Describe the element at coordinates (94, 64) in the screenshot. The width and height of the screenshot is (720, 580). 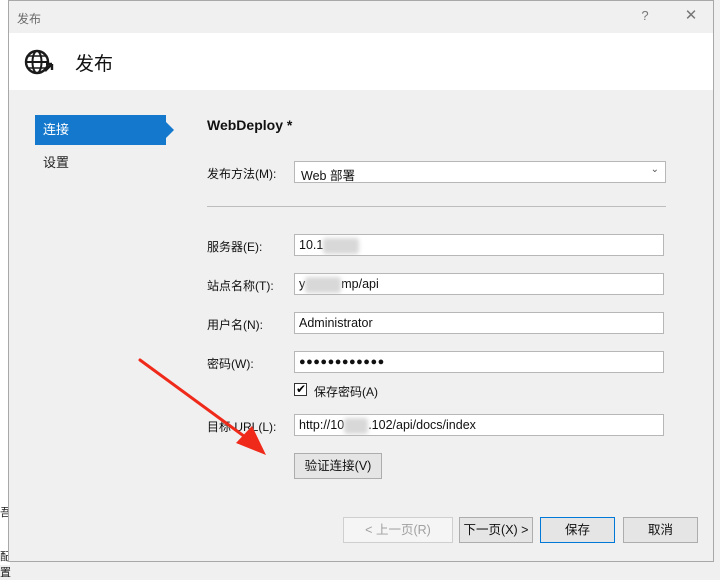
I see `page-title: 发布` at that location.